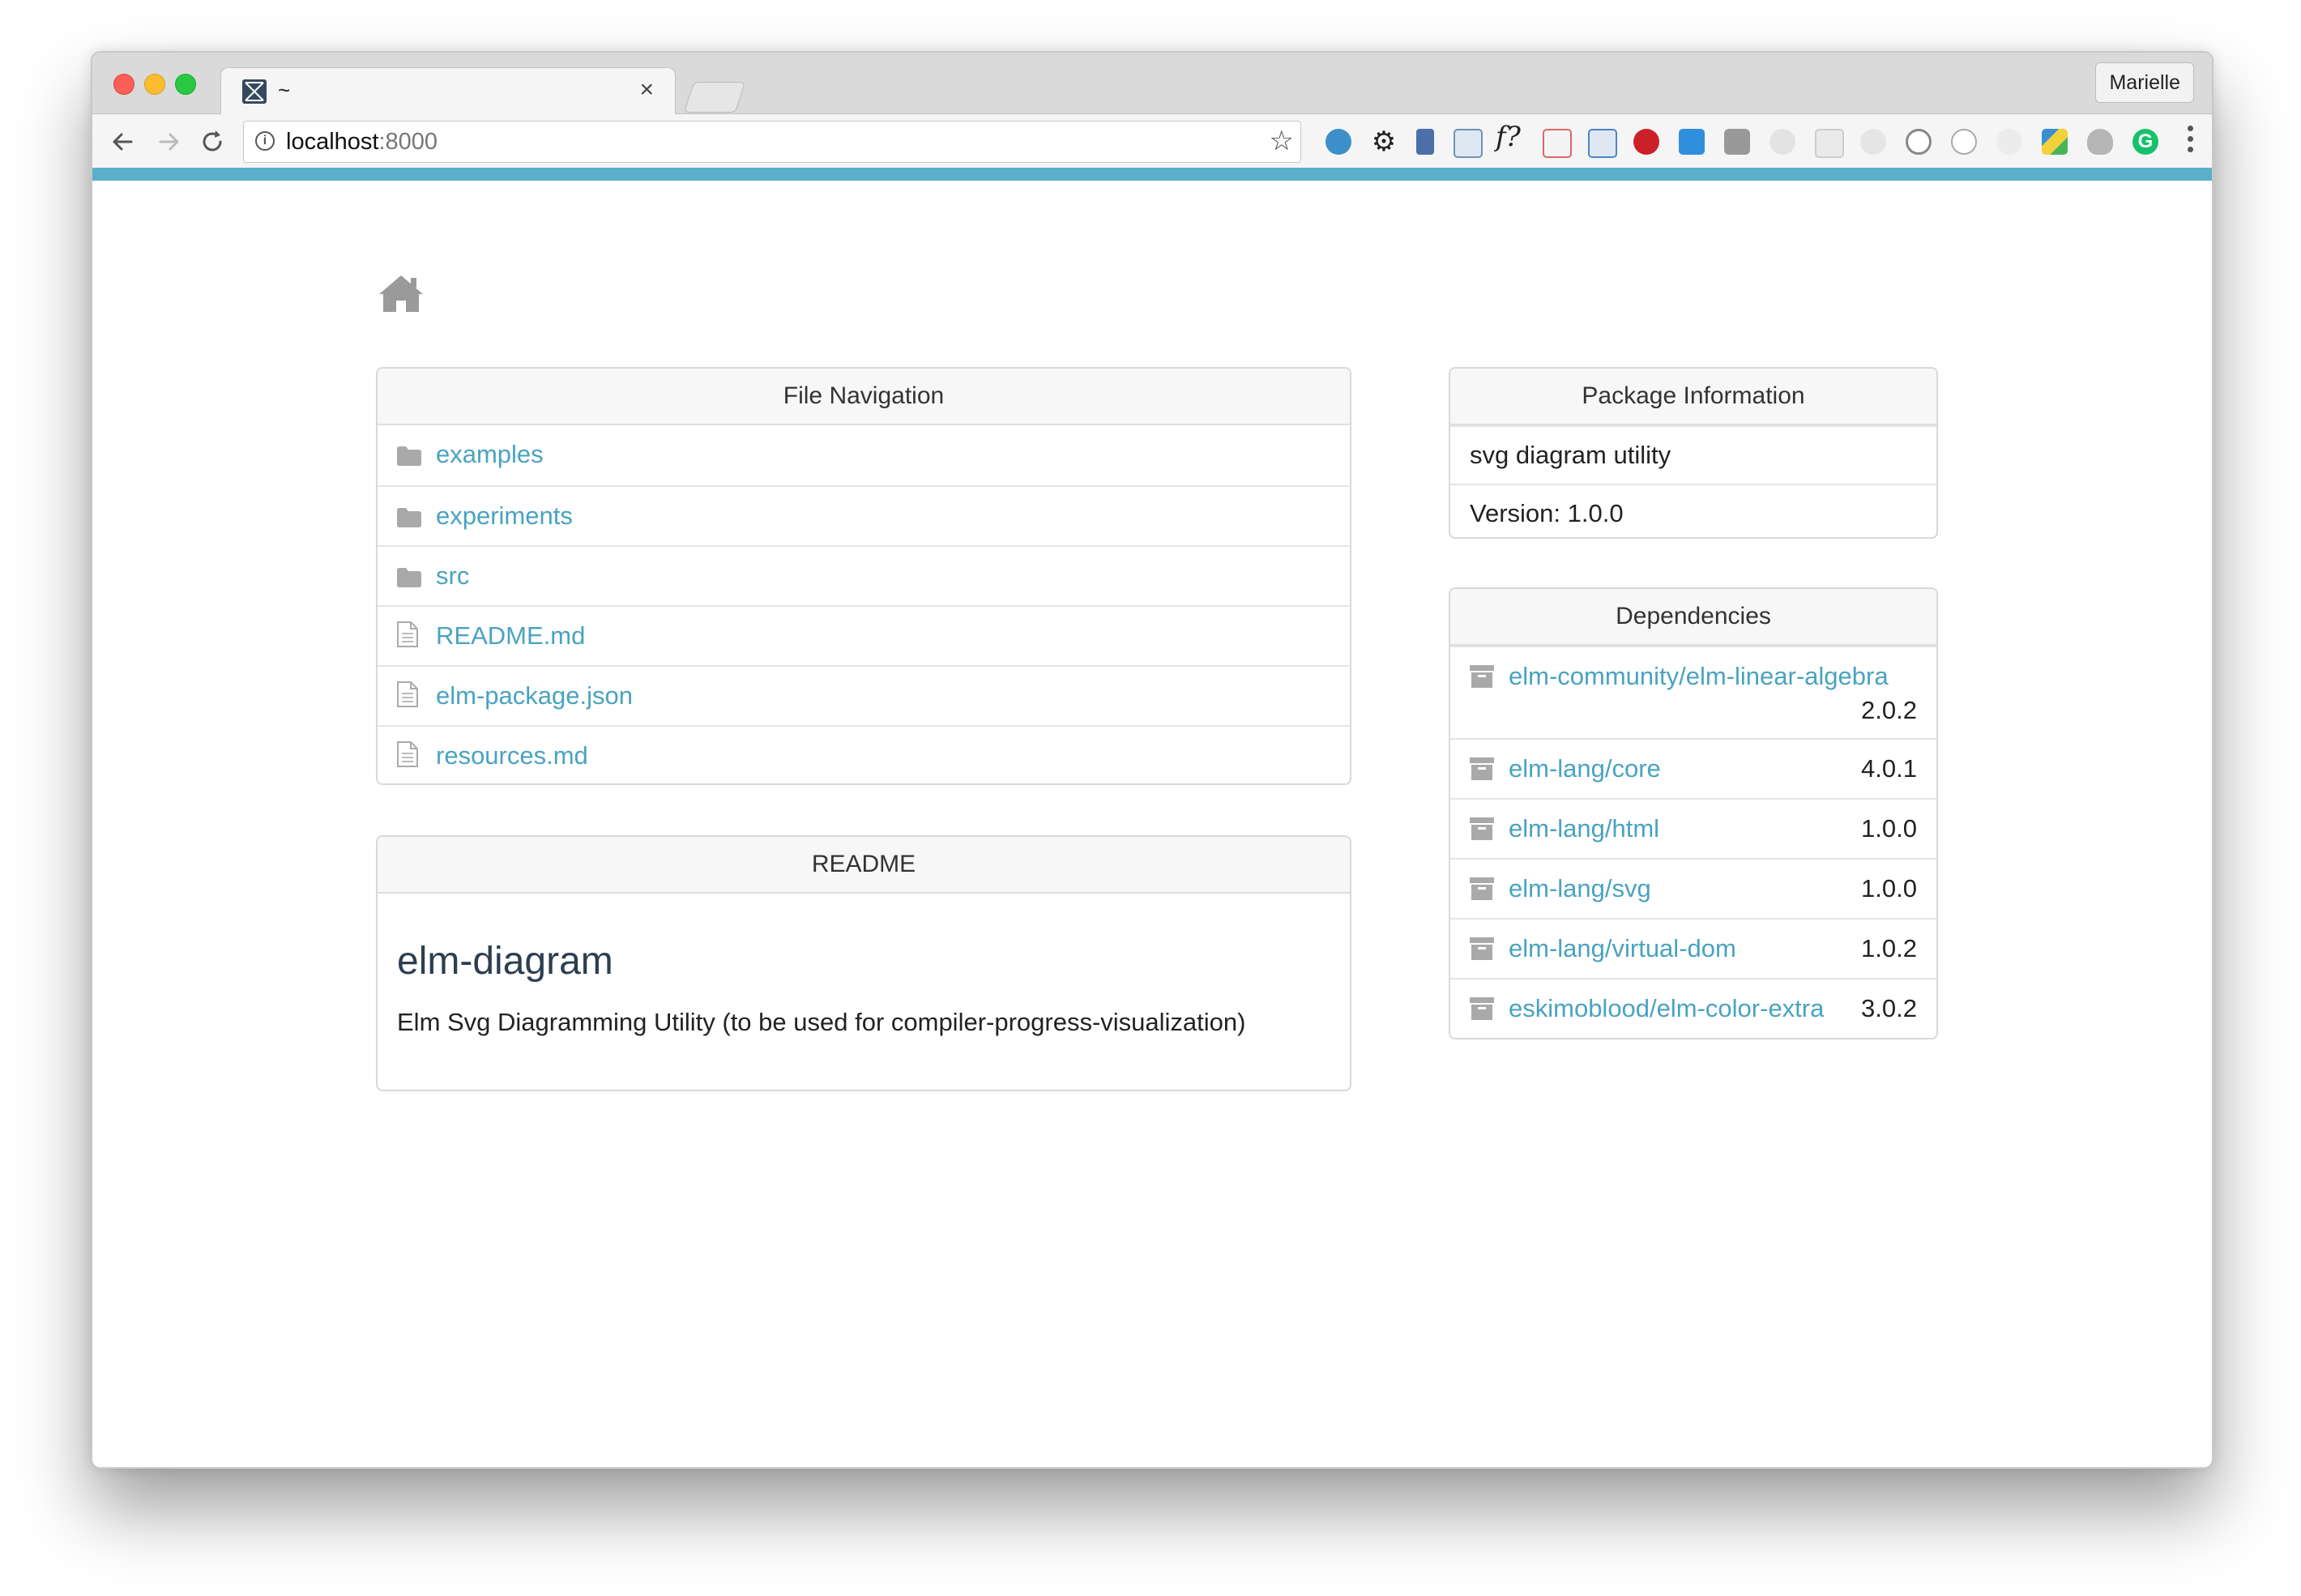  I want to click on package-information-heading: Package Information, so click(1693, 397).